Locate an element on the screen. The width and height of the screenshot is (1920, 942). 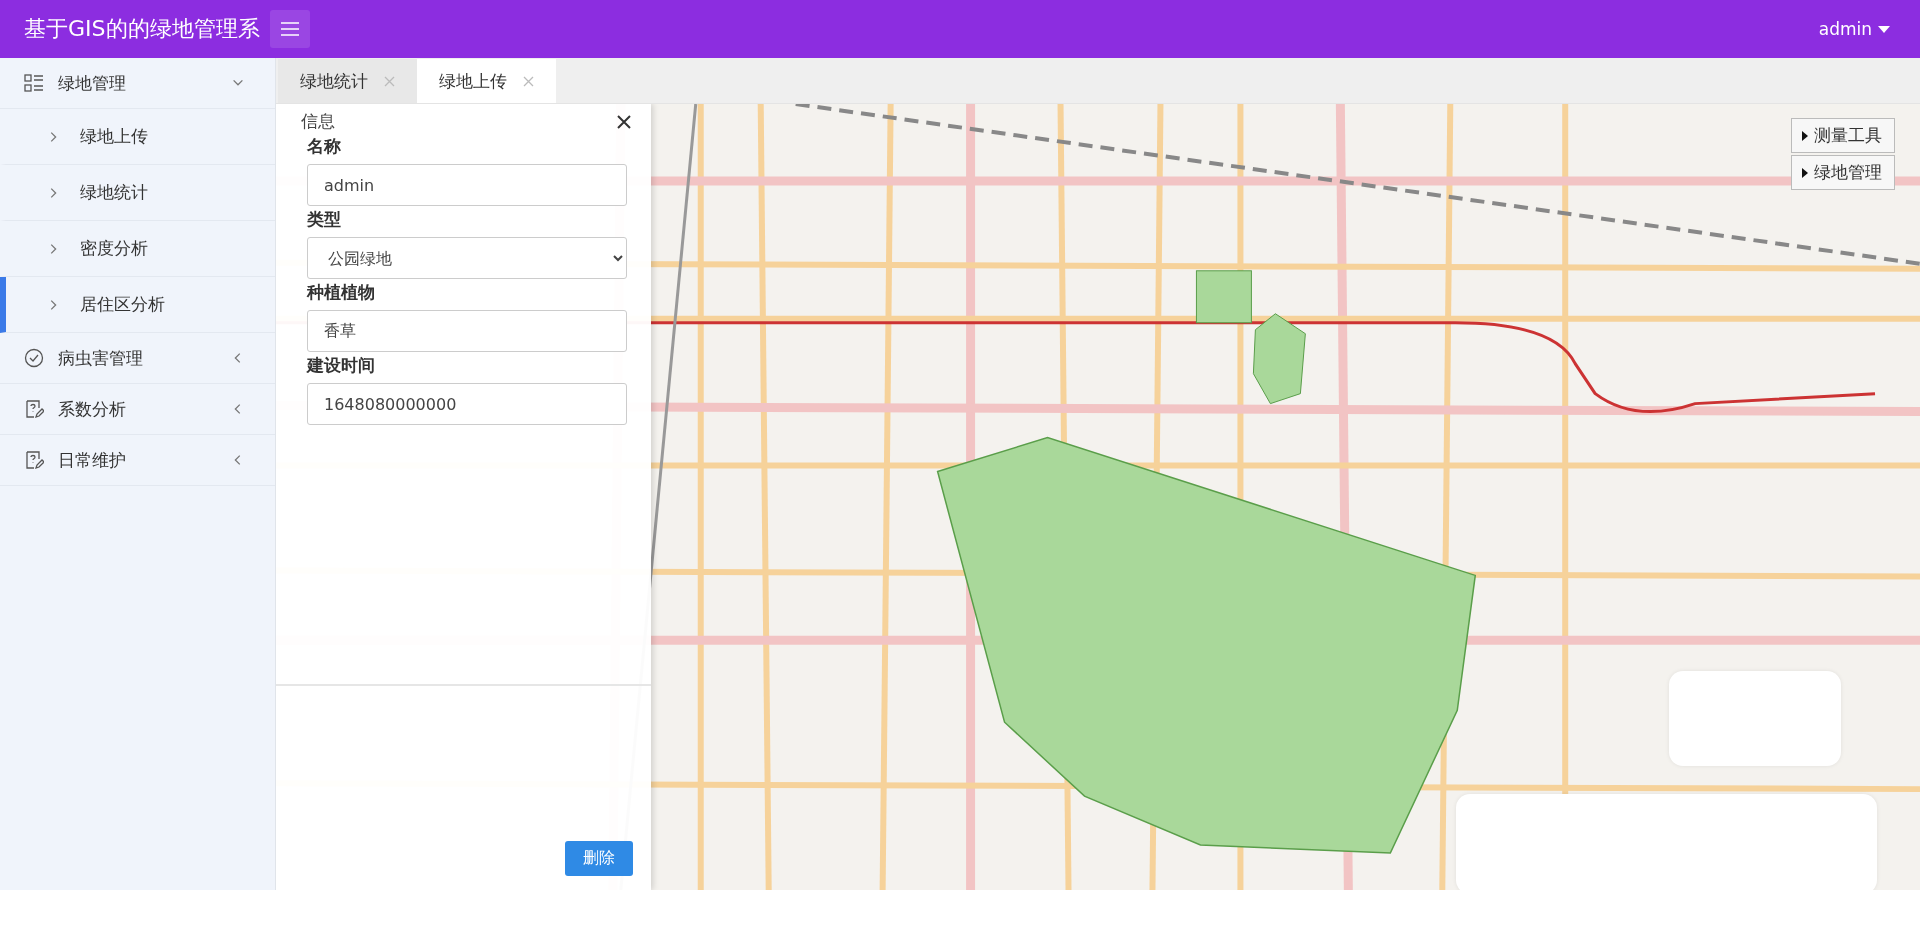
input-field: 香草 is located at coordinates (467, 331).